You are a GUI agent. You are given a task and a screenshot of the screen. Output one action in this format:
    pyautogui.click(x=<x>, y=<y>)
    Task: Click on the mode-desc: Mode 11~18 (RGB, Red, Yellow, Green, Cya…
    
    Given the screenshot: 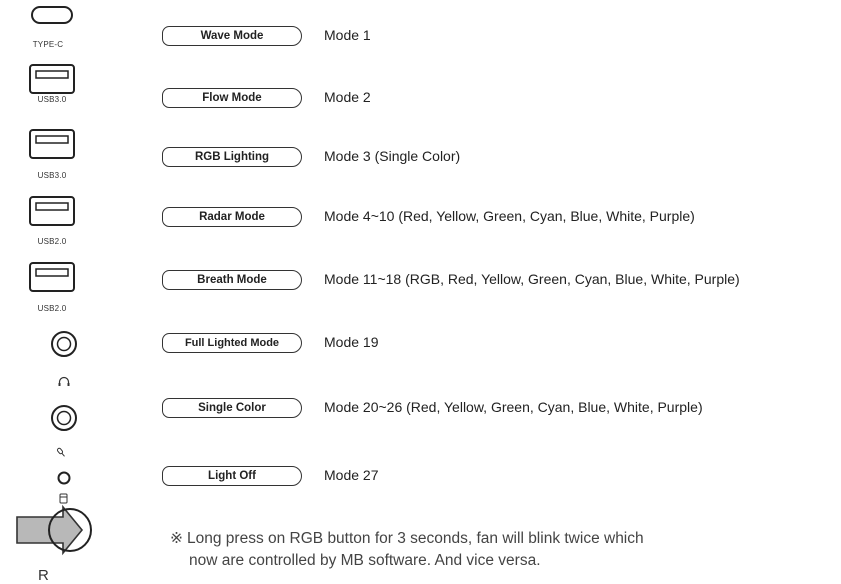 What is the action you would take?
    pyautogui.click(x=532, y=279)
    